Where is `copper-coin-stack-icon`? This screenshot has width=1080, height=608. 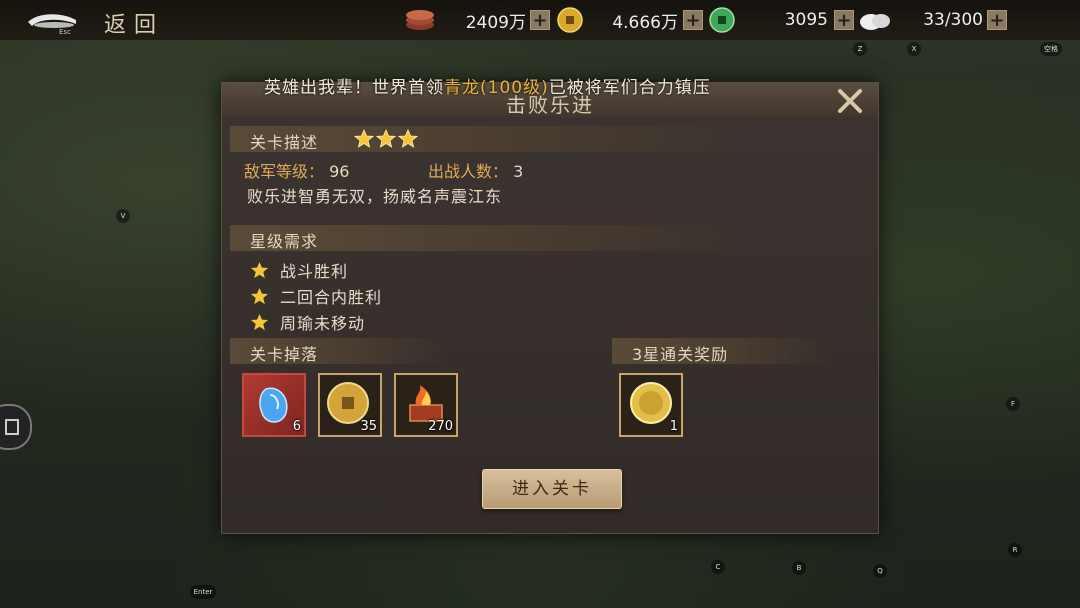 copper-coin-stack-icon is located at coordinates (420, 20).